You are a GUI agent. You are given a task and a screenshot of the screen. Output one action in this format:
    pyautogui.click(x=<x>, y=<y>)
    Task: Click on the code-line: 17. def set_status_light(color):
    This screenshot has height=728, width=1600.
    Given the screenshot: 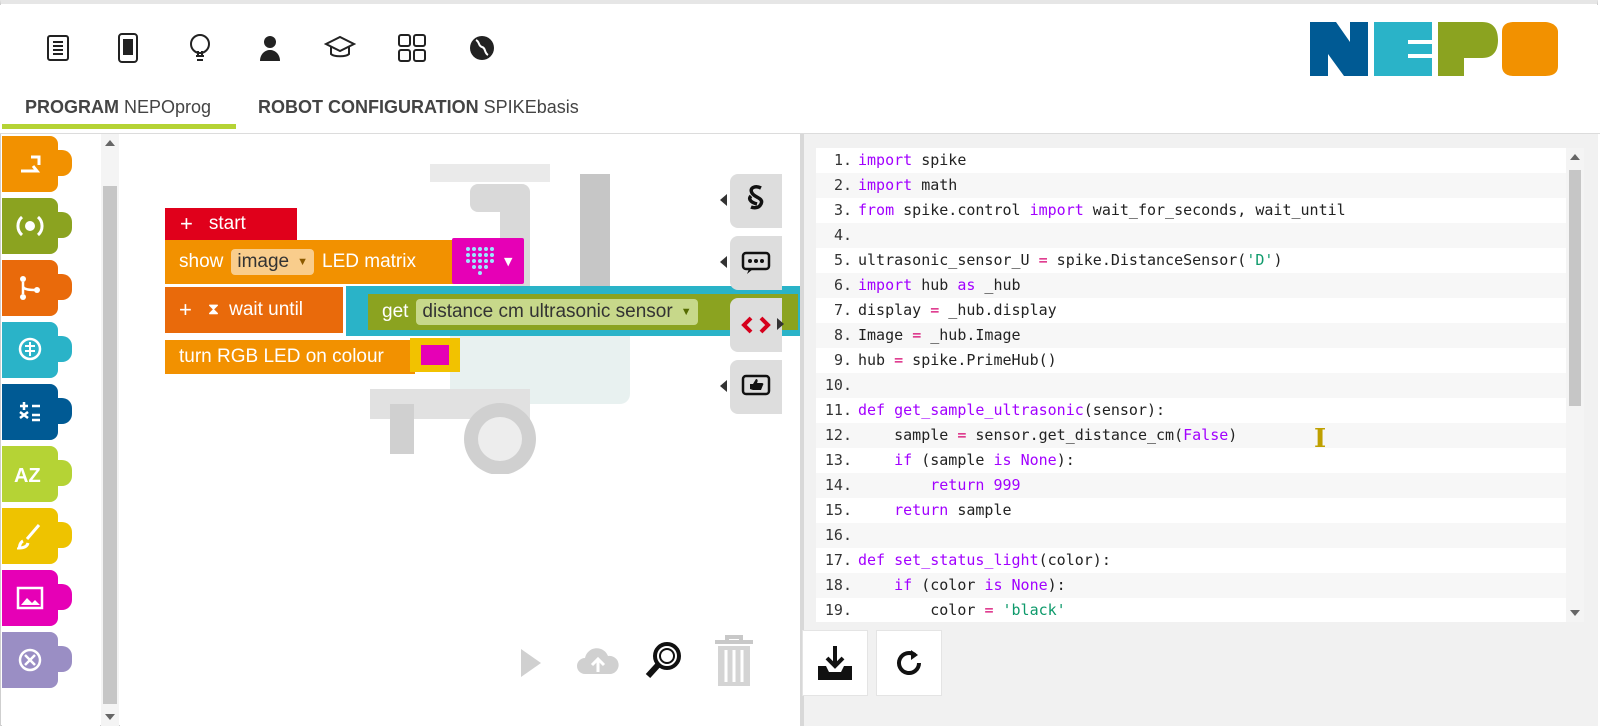 What is the action you would take?
    pyautogui.click(x=1196, y=560)
    